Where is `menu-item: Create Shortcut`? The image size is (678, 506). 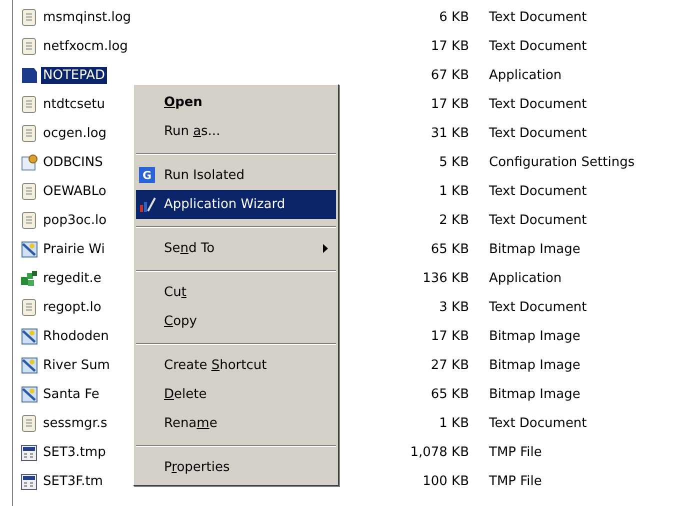 menu-item: Create Shortcut is located at coordinates (236, 365).